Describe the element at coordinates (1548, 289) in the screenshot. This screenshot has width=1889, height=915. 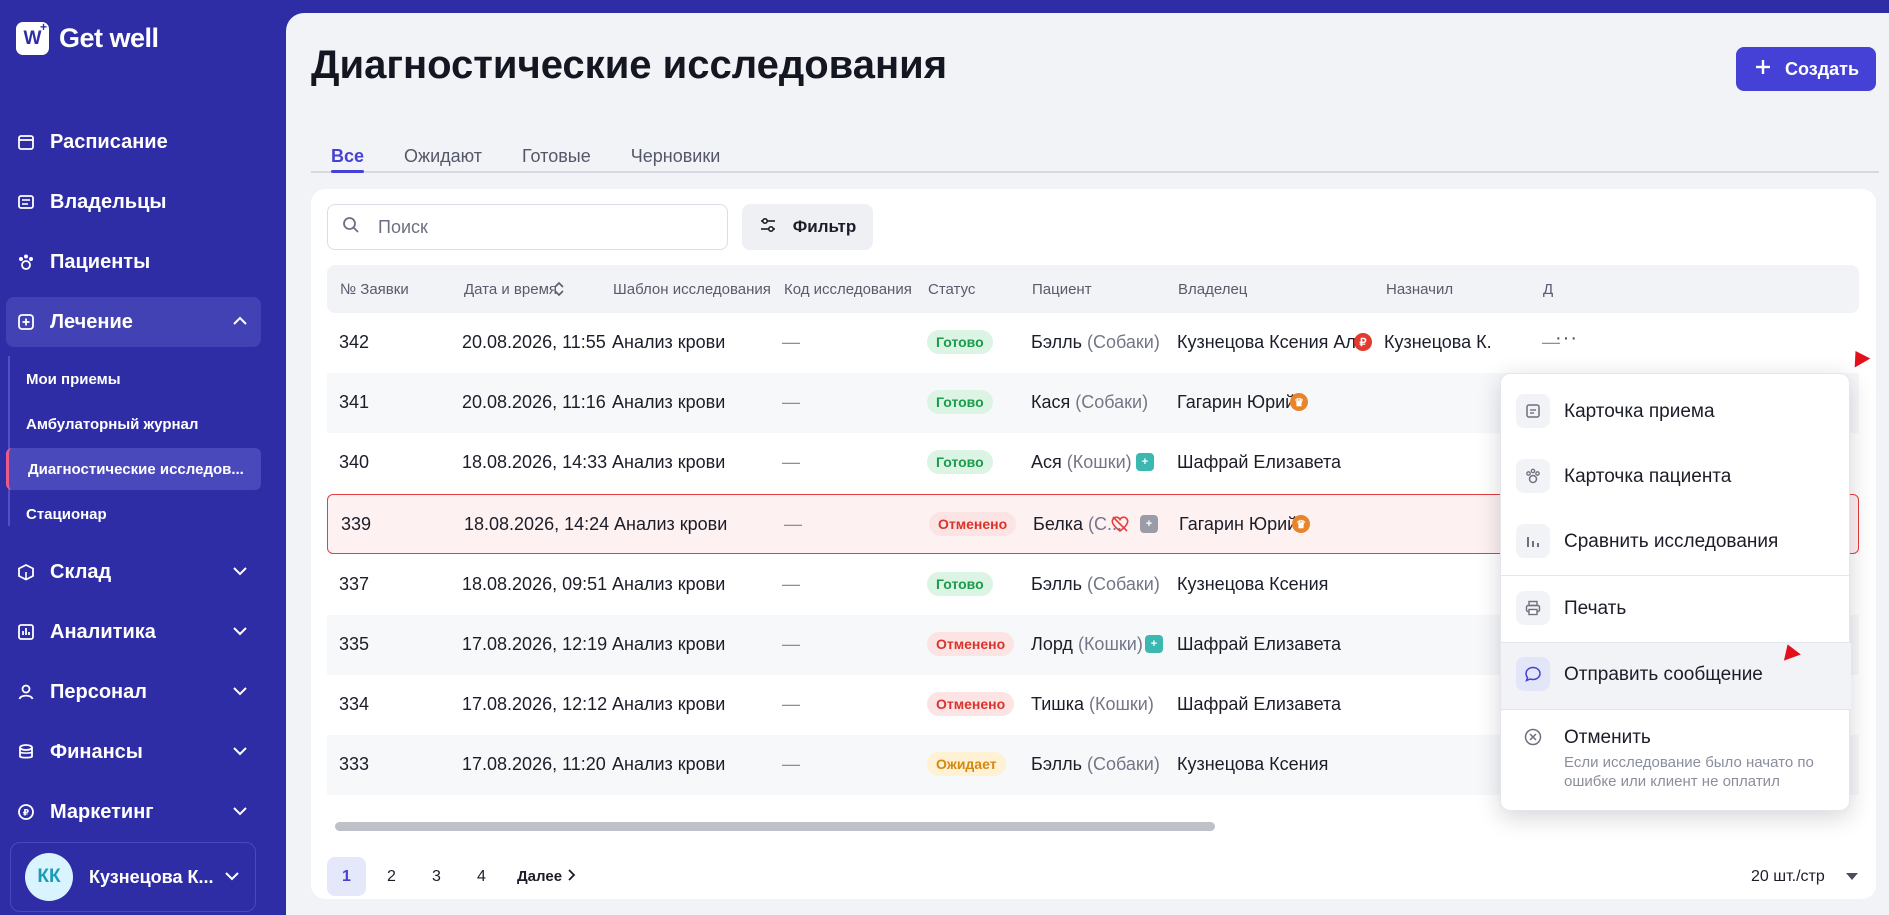
I see `col-extra: Д` at that location.